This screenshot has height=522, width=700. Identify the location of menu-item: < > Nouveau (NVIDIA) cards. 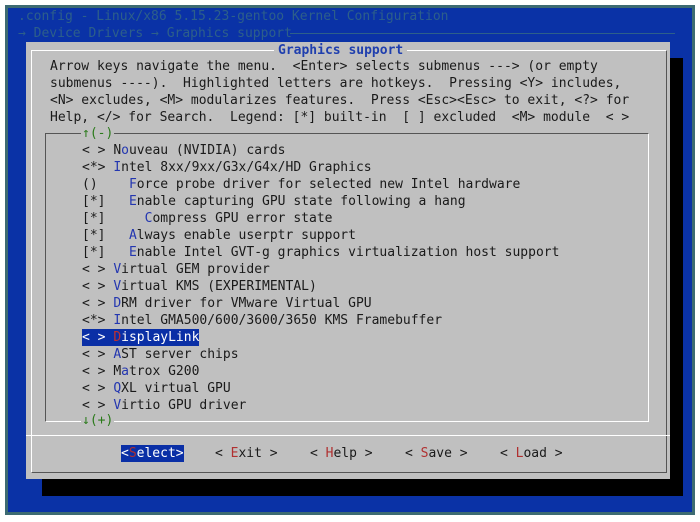
(184, 150).